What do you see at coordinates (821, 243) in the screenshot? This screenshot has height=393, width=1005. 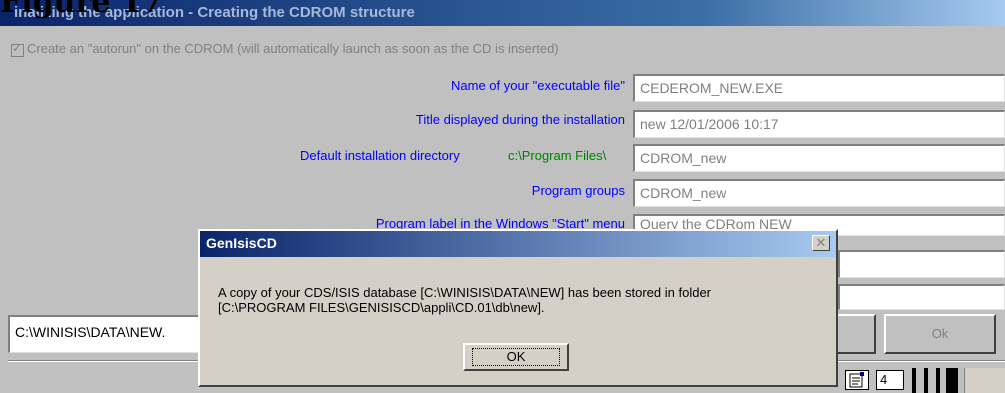 I see `close-icon: ✕` at bounding box center [821, 243].